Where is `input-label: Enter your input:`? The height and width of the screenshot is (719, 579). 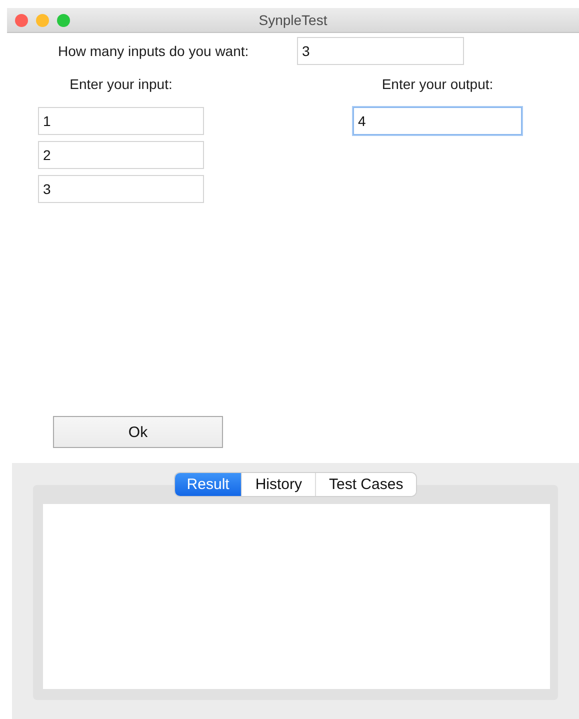 input-label: Enter your input: is located at coordinates (121, 84).